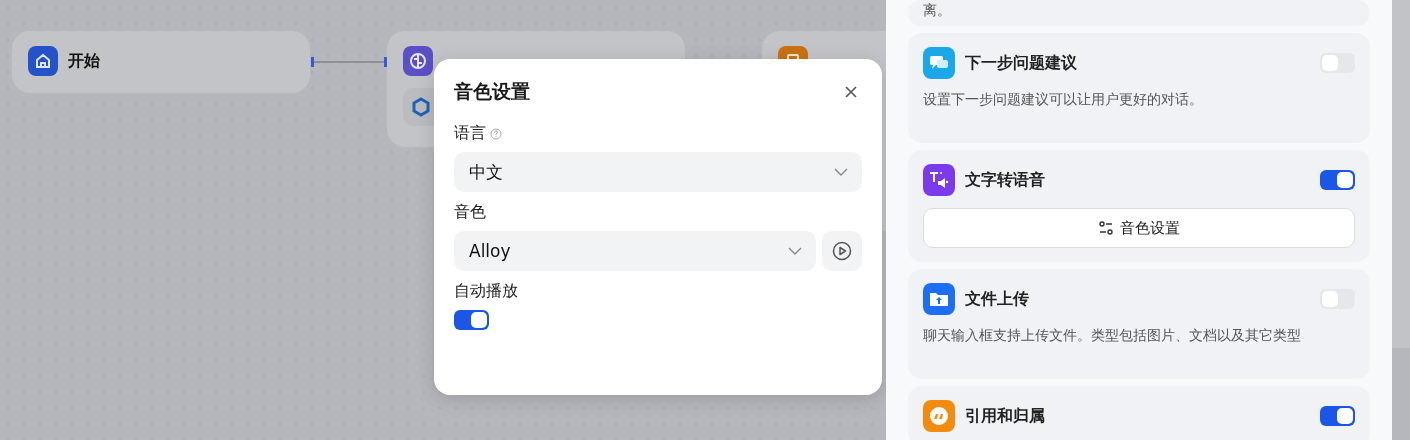 The image size is (1410, 440). I want to click on play-button, so click(842, 251).